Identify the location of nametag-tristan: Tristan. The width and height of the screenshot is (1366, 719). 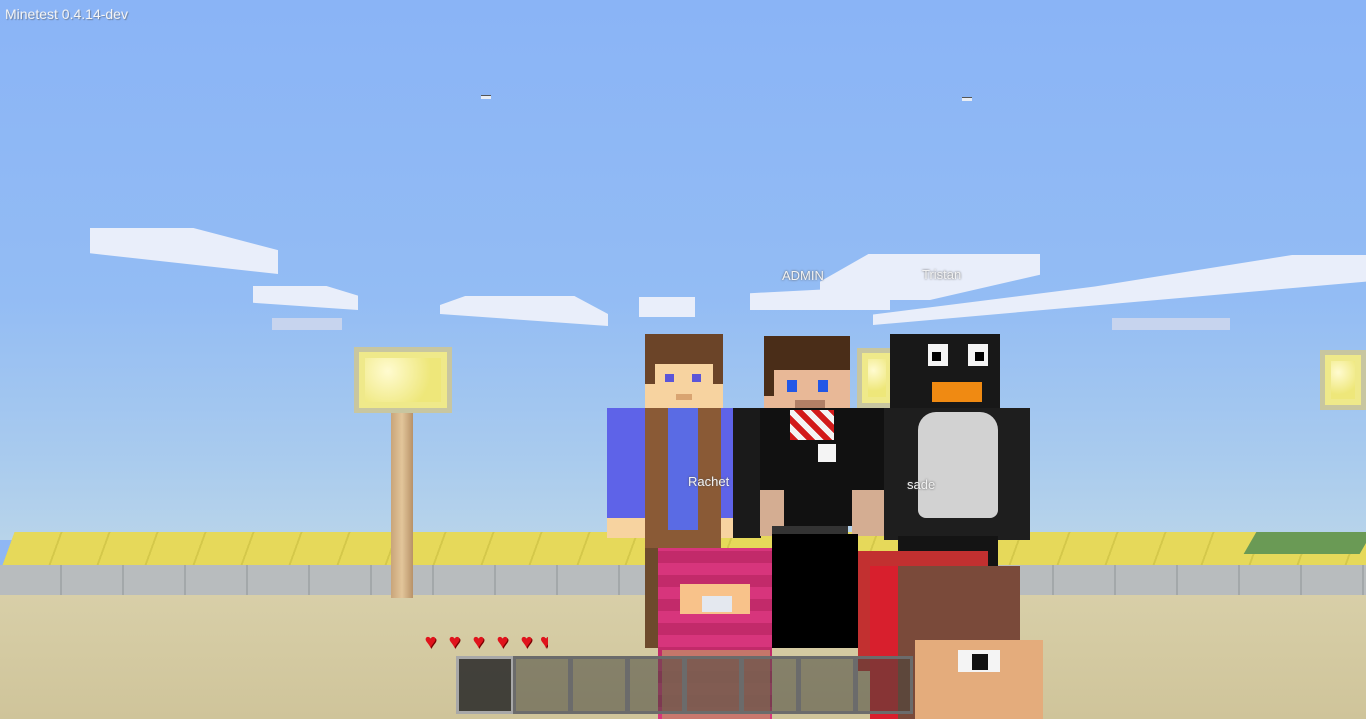
(942, 274).